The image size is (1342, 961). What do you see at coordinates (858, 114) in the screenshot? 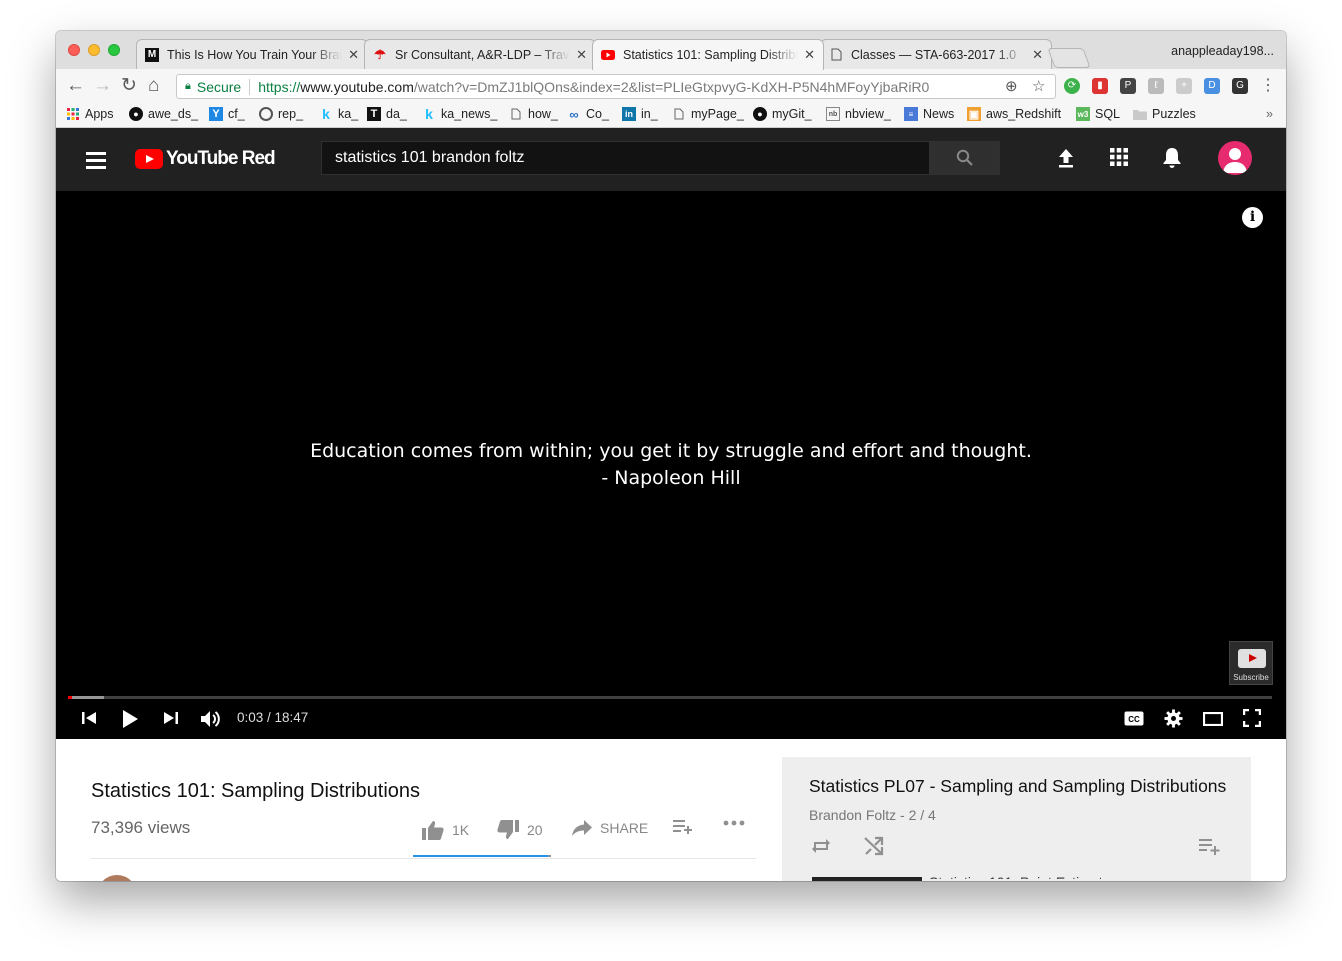
I see `bookmark-nbview: nb nbview_` at bounding box center [858, 114].